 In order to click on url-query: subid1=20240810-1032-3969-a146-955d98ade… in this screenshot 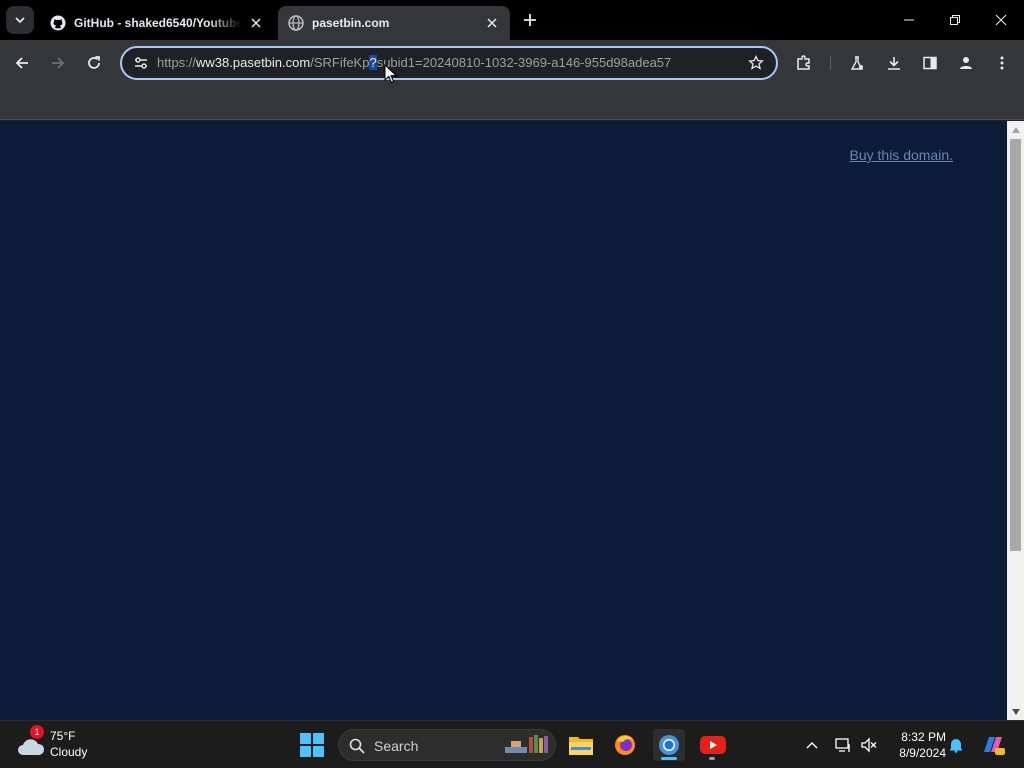, I will do `click(524, 62)`.